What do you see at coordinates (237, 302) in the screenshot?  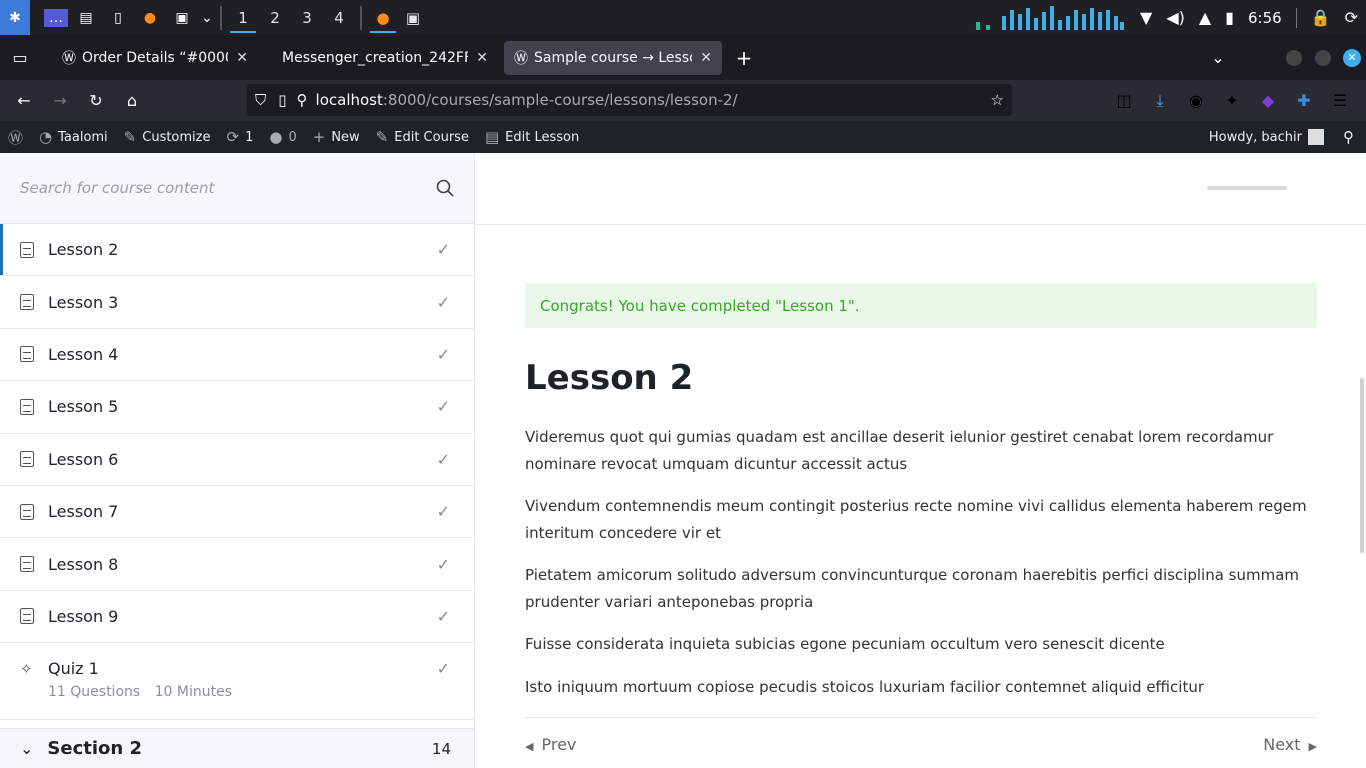 I see `lesson-item: Lesson 3 ✓` at bounding box center [237, 302].